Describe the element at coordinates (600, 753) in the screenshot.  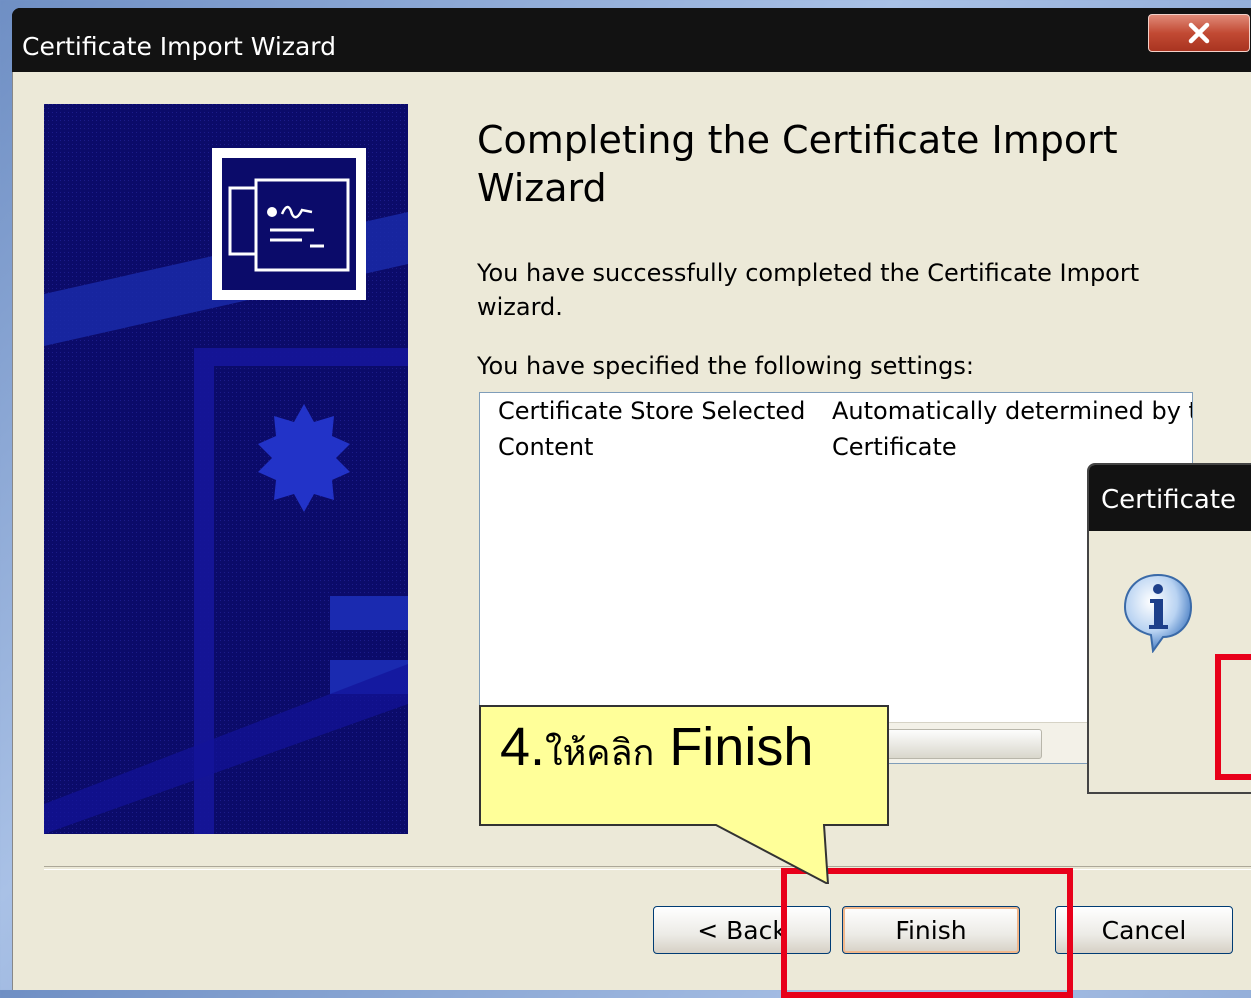
I see `callout-thai-text: ให้คลิก` at that location.